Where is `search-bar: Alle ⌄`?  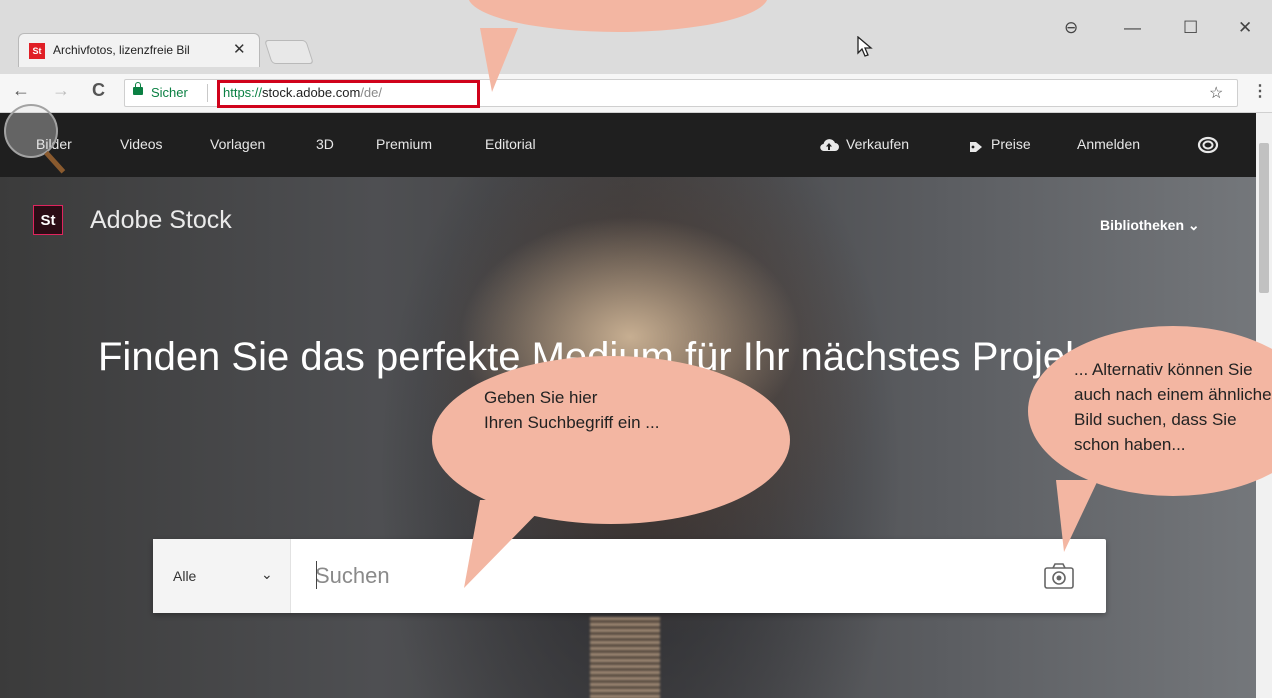
search-bar: Alle ⌄ is located at coordinates (629, 576).